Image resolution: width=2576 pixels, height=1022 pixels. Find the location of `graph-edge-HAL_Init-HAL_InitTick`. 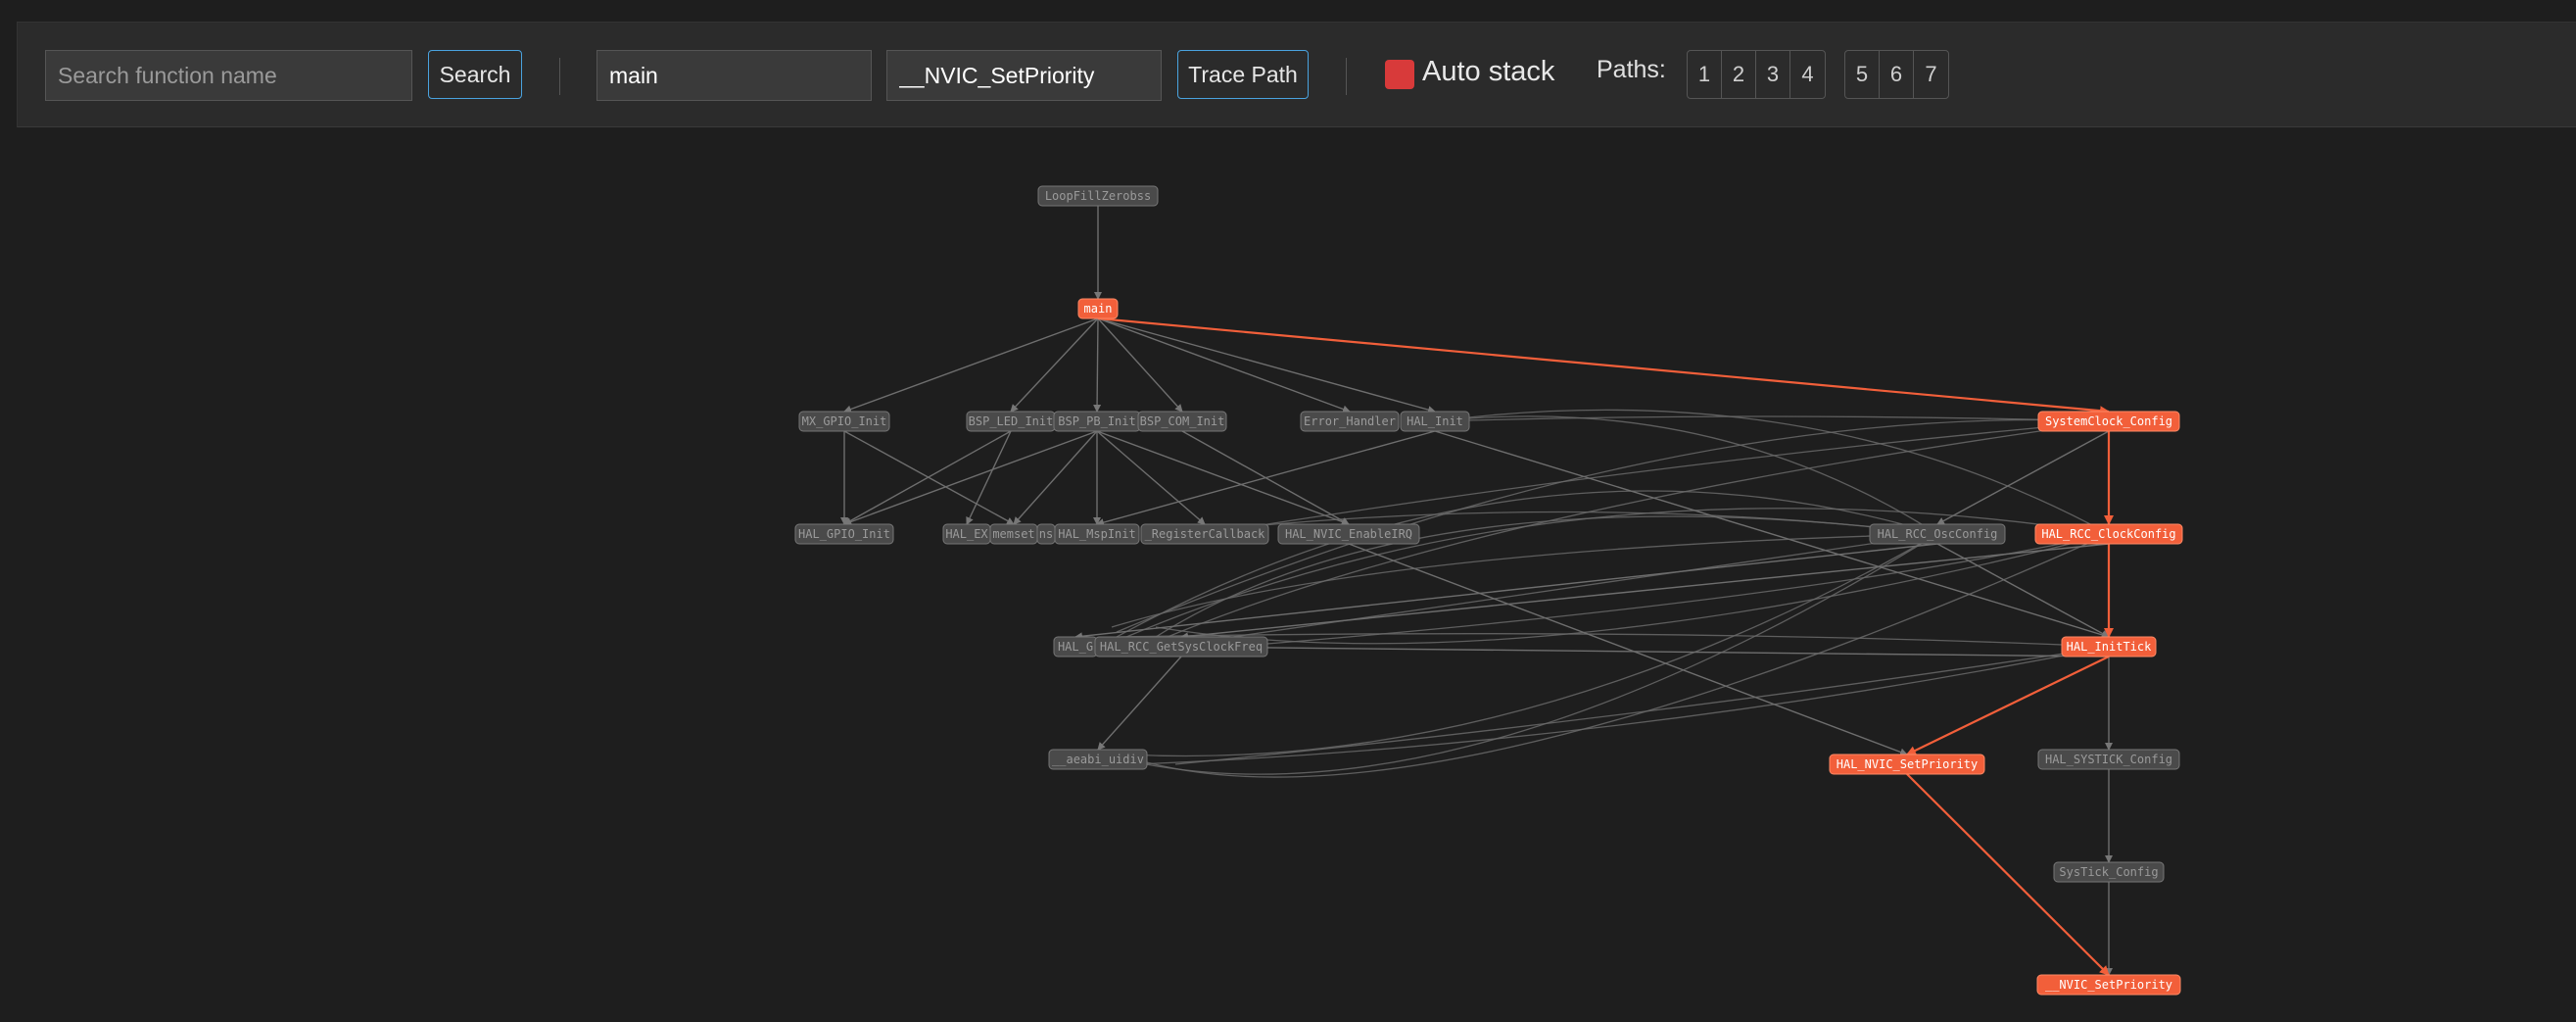

graph-edge-HAL_Init-HAL_InitTick is located at coordinates (1772, 534).